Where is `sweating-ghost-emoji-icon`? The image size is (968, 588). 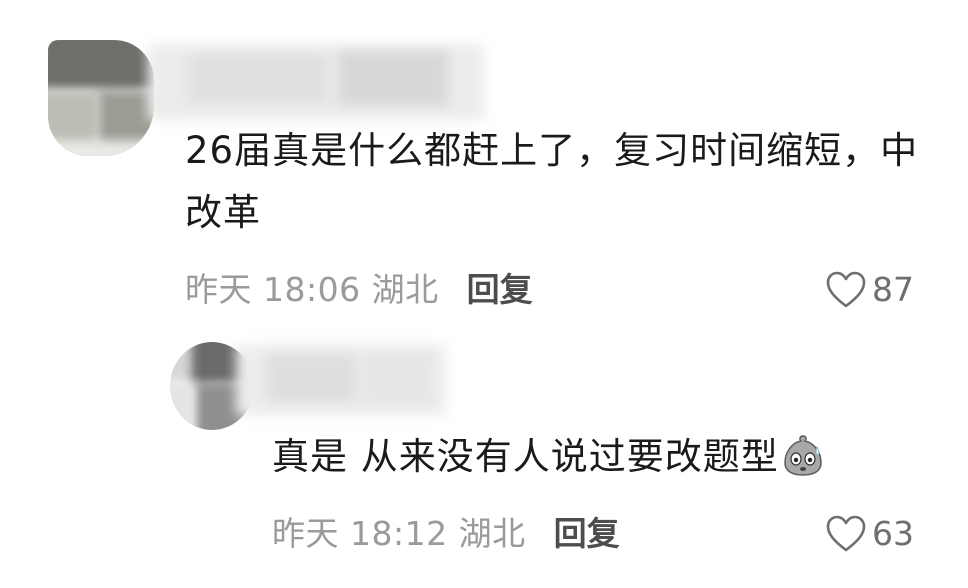
sweating-ghost-emoji-icon is located at coordinates (803, 455).